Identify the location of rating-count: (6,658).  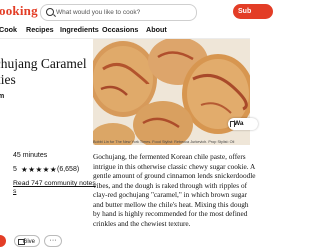
(68, 169).